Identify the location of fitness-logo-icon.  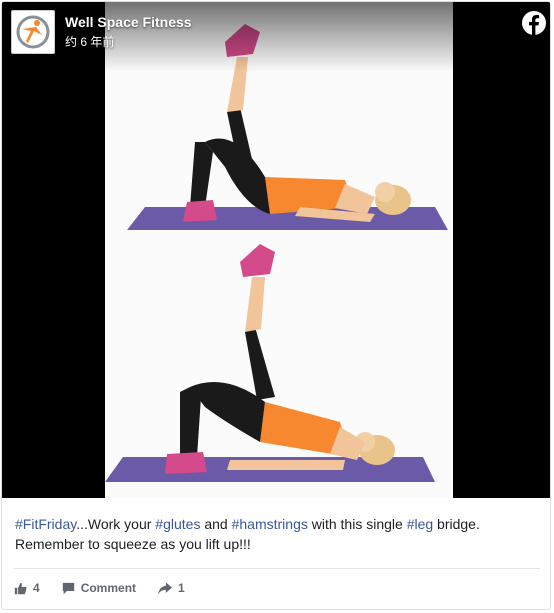
(33, 32).